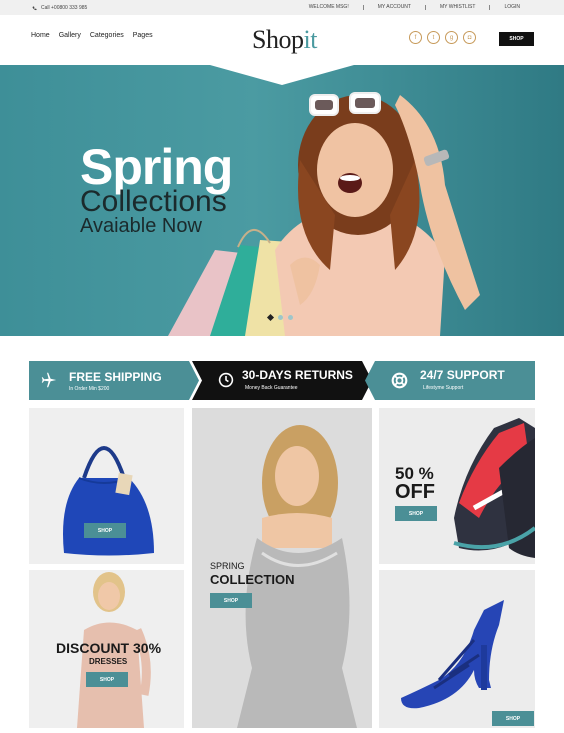 This screenshot has height=733, width=564. I want to click on handbag-image, so click(108, 501).